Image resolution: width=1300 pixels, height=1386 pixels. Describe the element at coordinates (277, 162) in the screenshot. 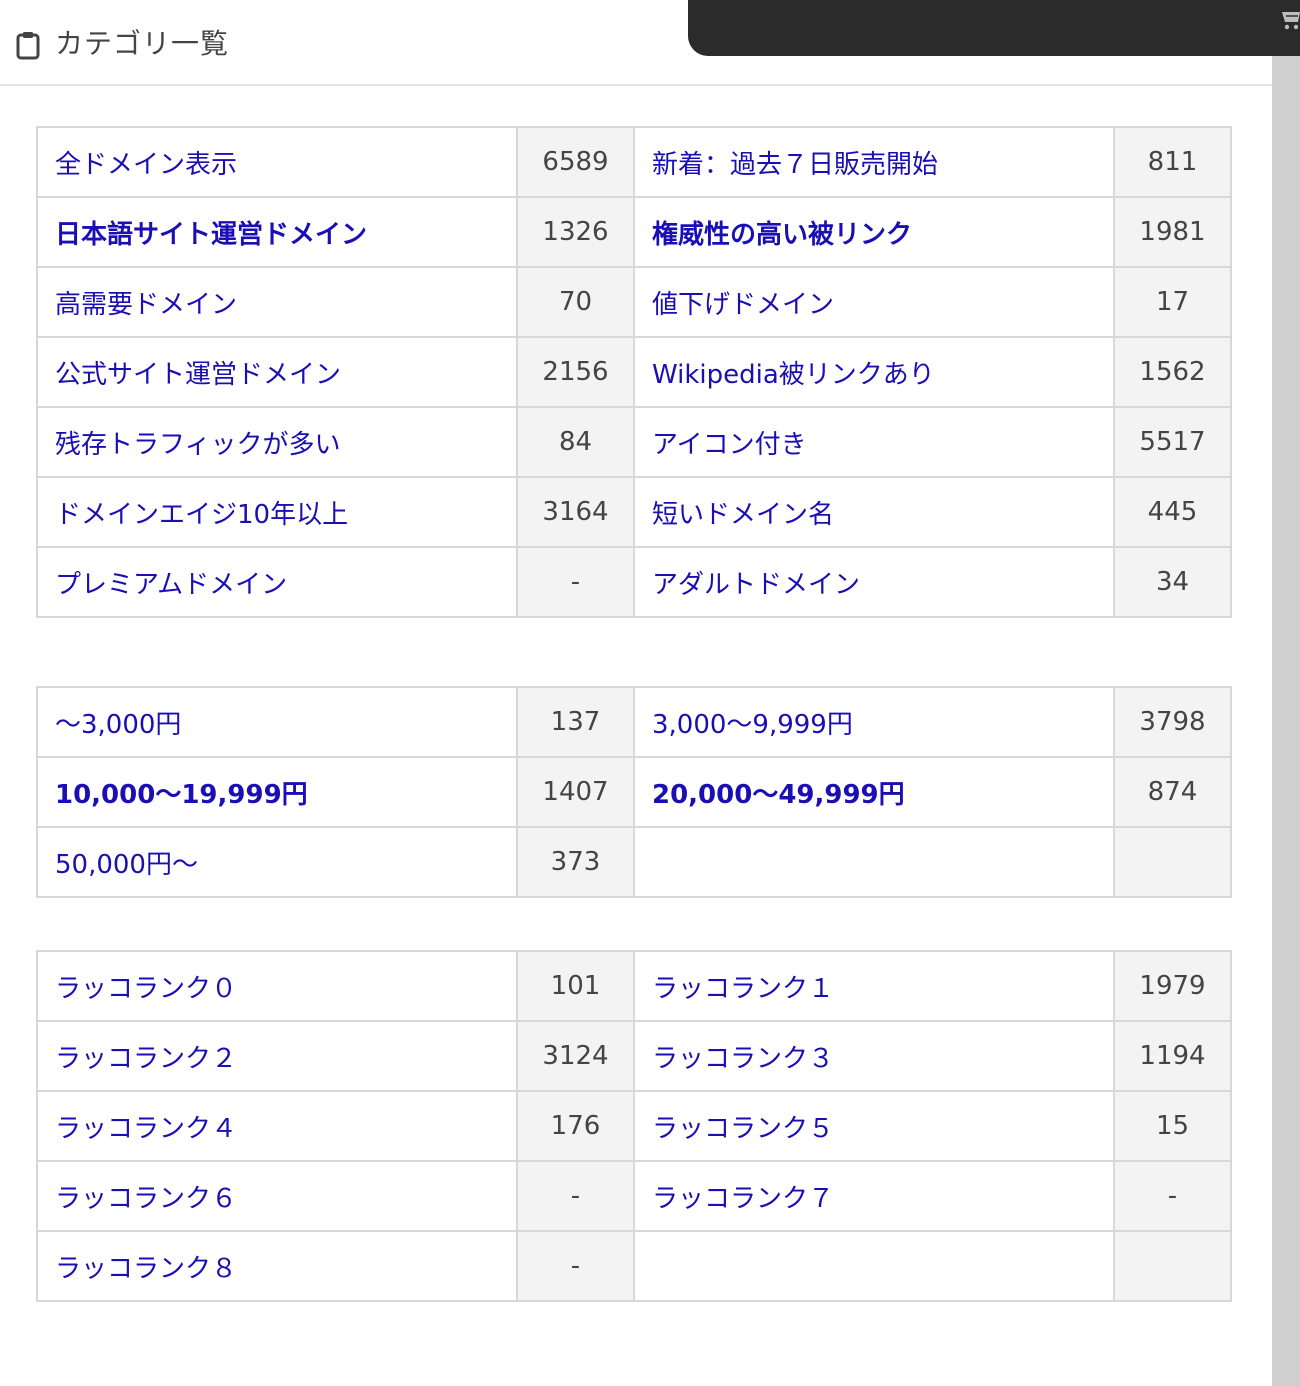

I see `category-link: 全ドメイン表示` at that location.